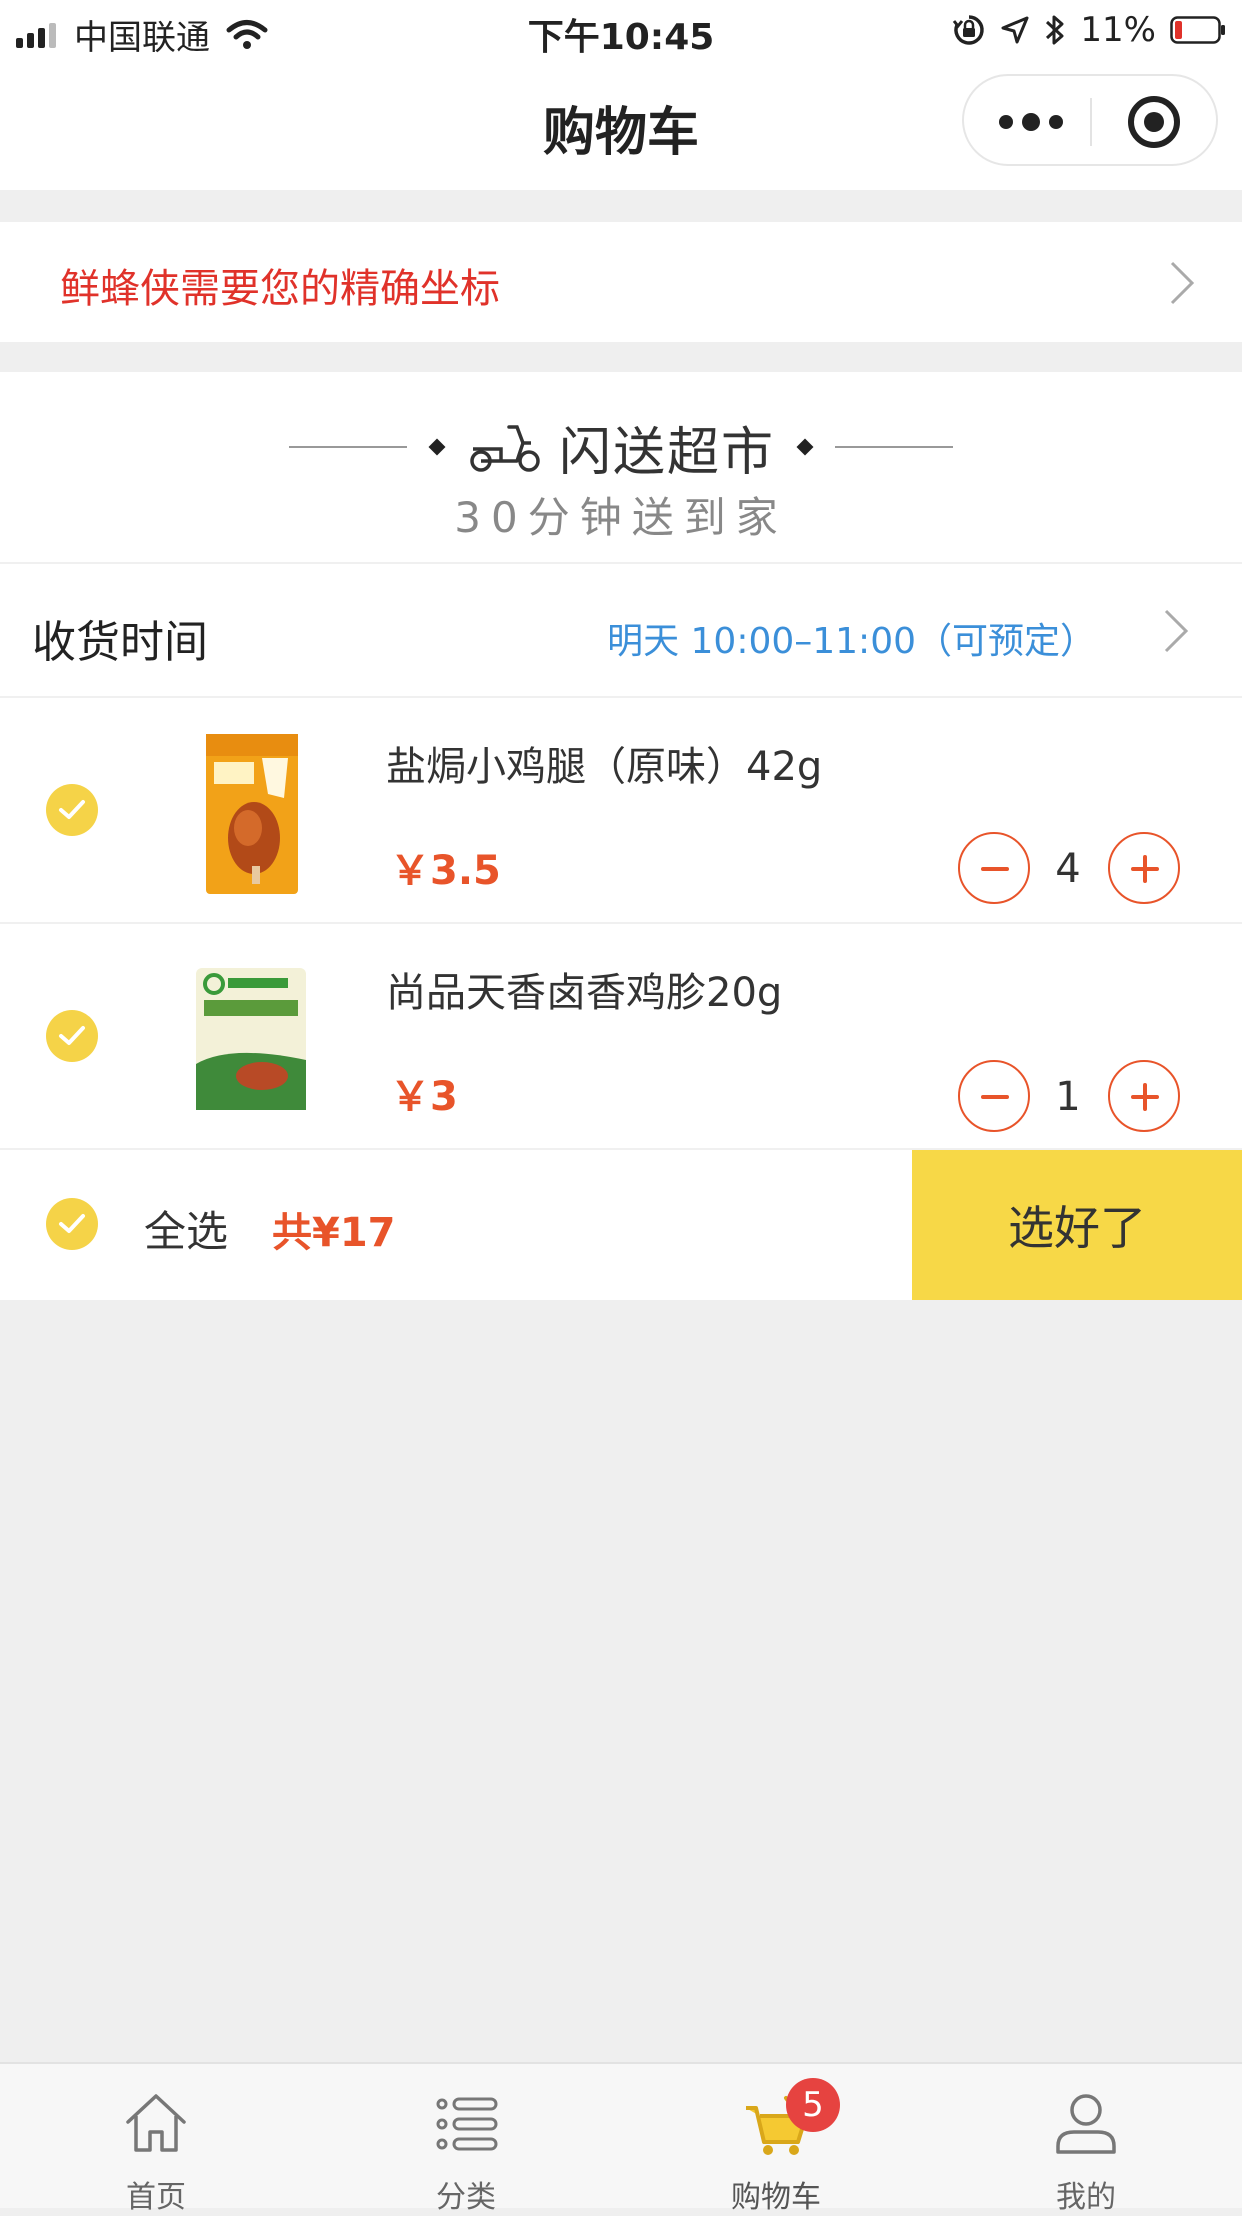 The height and width of the screenshot is (2216, 1242). I want to click on mini-program-capsule, so click(1090, 120).